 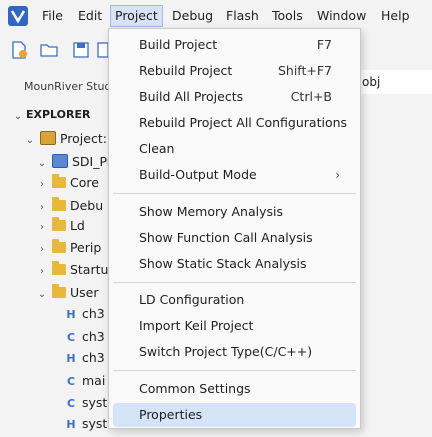 What do you see at coordinates (226, 351) in the screenshot?
I see `menu-label: Switch Project Type(C/C++)` at bounding box center [226, 351].